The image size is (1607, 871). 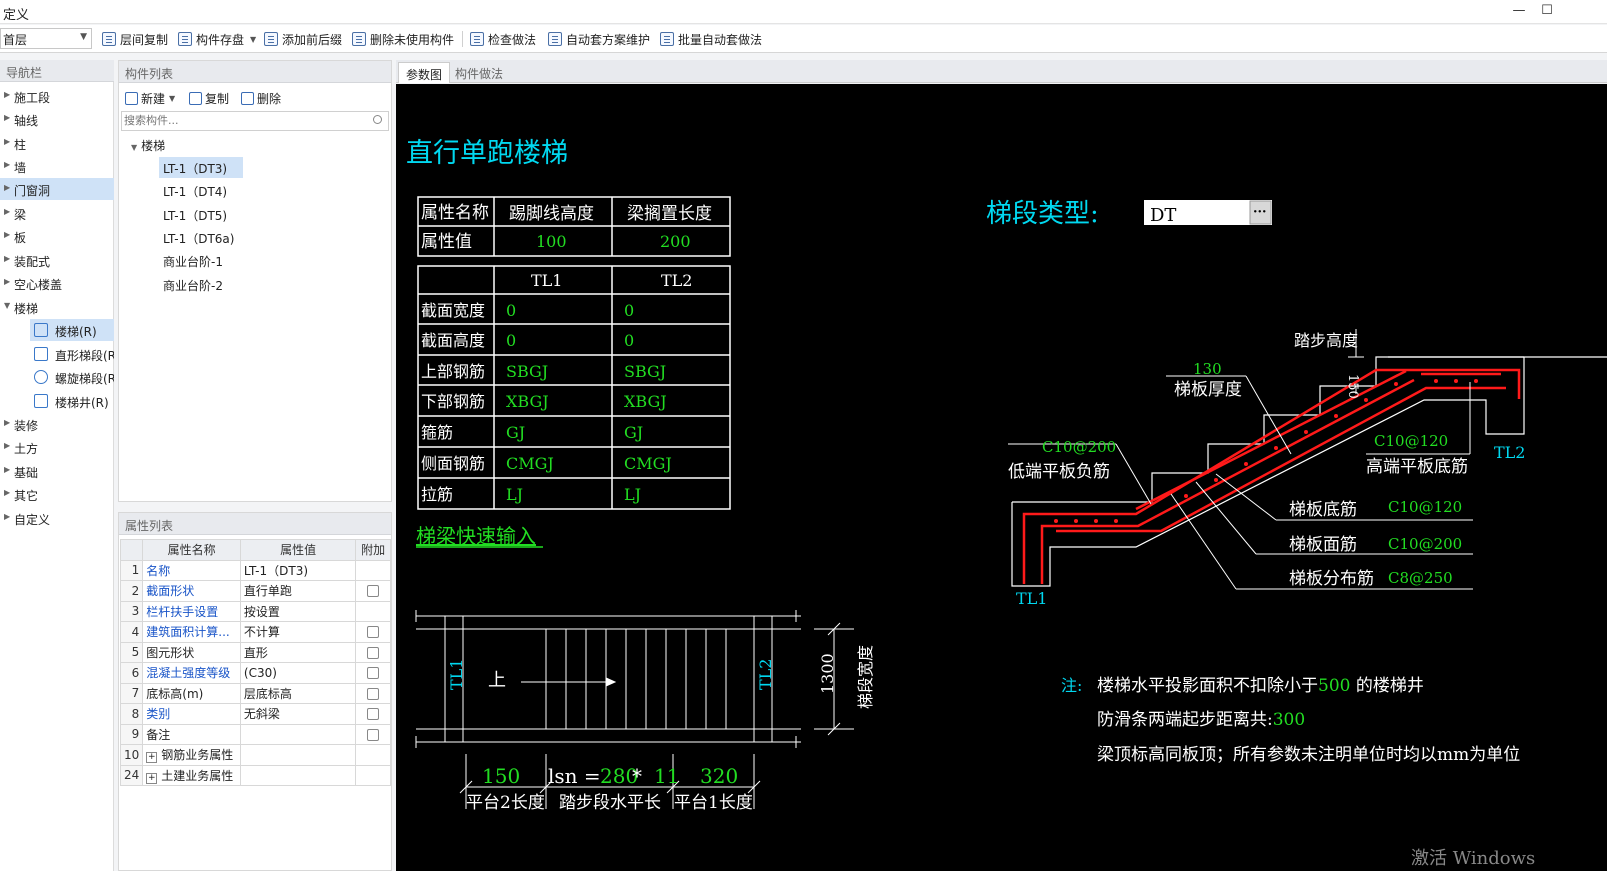 I want to click on property-row: 6 混凝土强度等级 (C30), so click(x=255, y=673).